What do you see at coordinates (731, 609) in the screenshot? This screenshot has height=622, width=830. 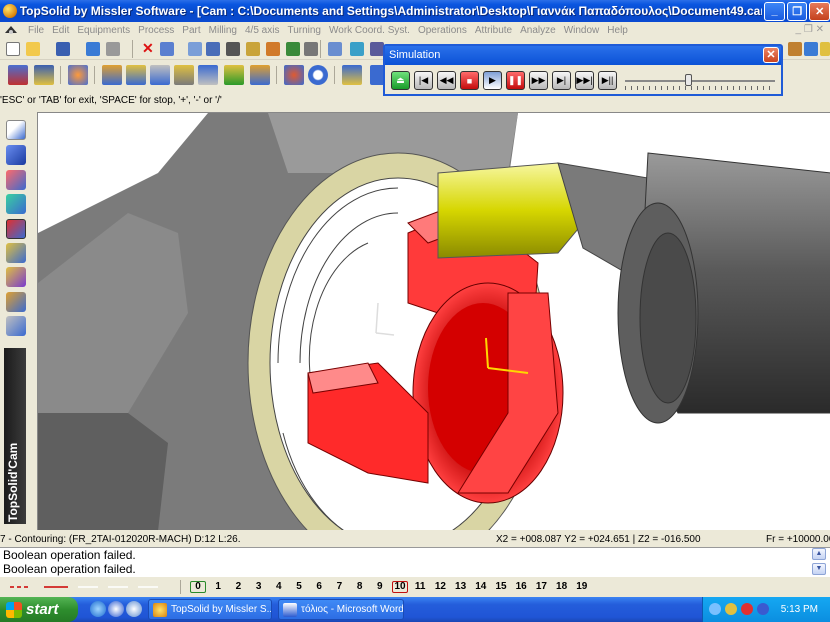 I see `security-shield-icon` at bounding box center [731, 609].